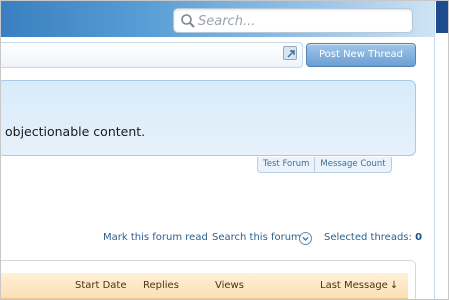 The height and width of the screenshot is (300, 449). Describe the element at coordinates (152, 55) in the screenshot. I see `breadcrumb-bar` at that location.